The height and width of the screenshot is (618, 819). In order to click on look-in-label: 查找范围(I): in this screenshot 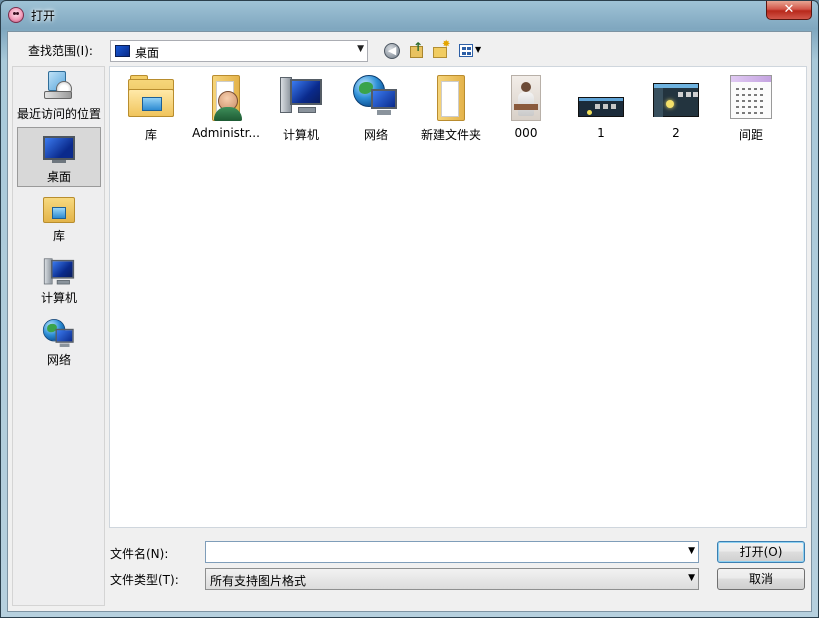, I will do `click(60, 51)`.